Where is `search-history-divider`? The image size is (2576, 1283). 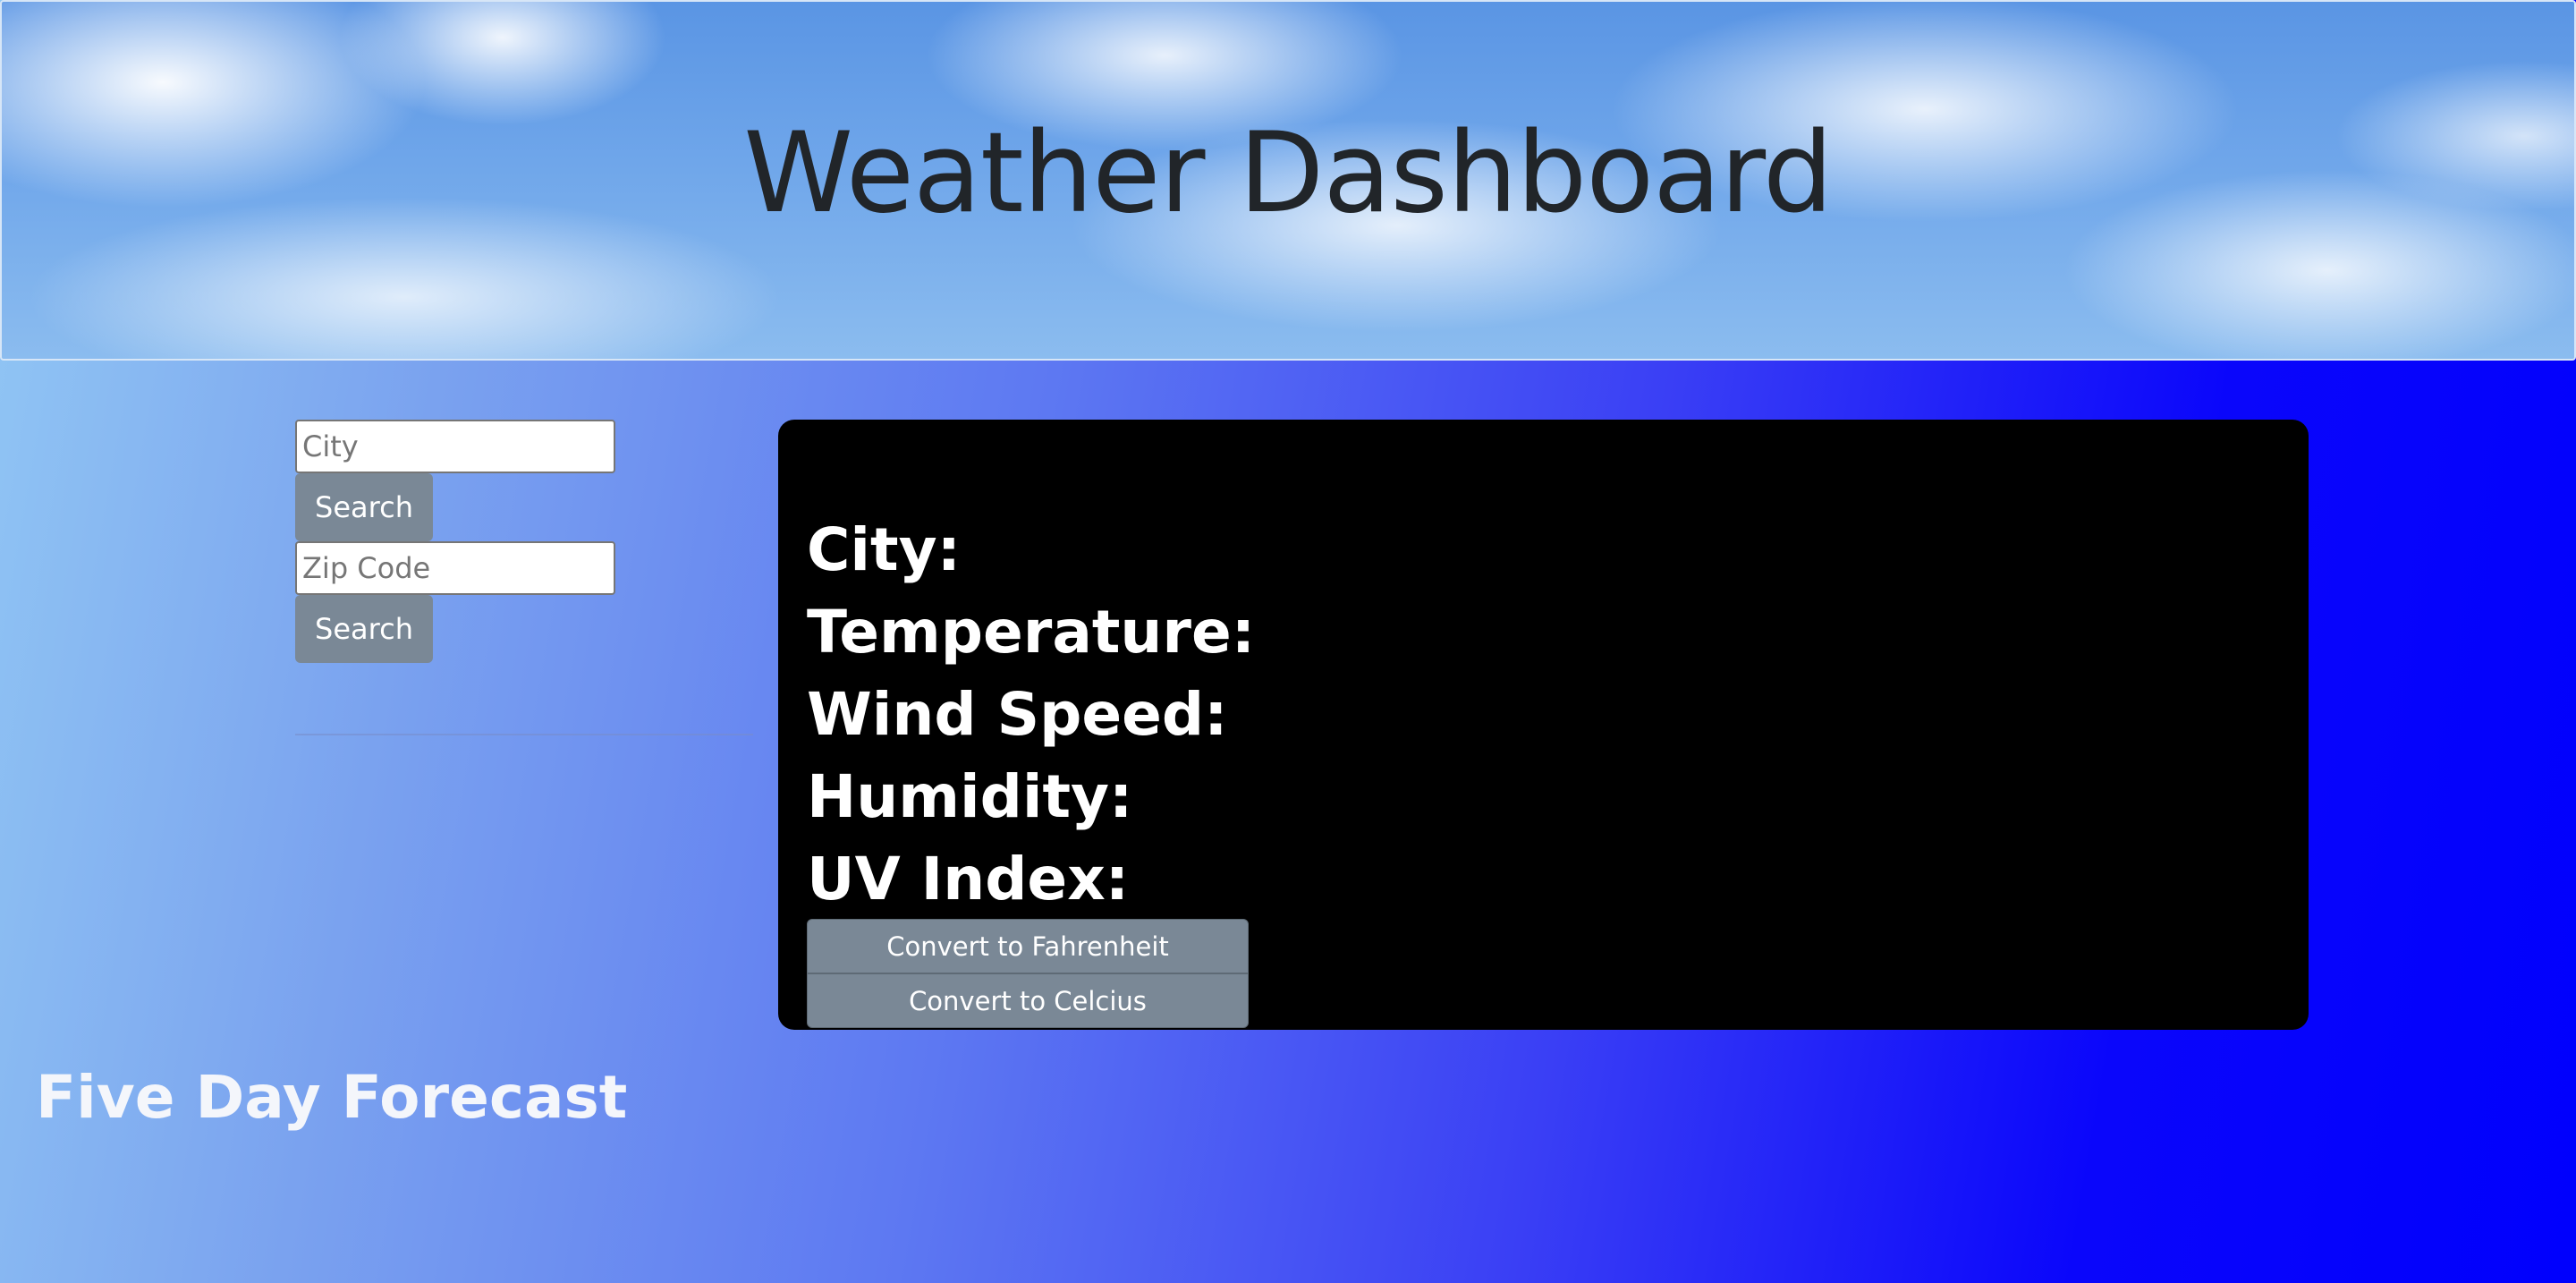 search-history-divider is located at coordinates (524, 734).